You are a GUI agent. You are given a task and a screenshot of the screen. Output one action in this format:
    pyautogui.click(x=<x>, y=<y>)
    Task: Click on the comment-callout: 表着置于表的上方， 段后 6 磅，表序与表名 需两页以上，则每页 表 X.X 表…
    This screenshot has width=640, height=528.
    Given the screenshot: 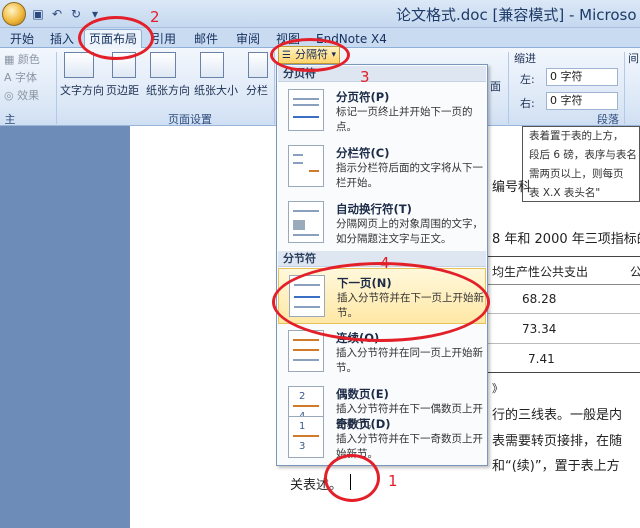 What is the action you would take?
    pyautogui.click(x=581, y=164)
    